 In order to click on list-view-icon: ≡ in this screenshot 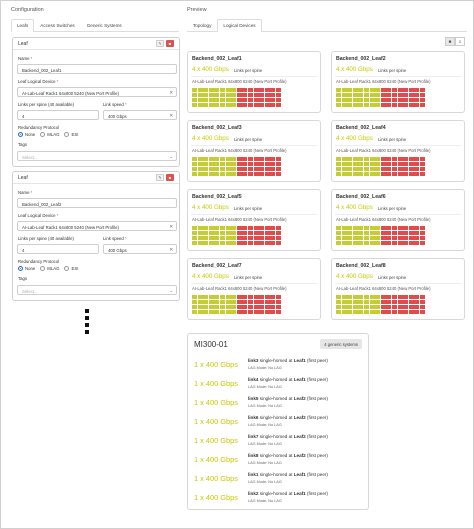, I will do `click(460, 41)`.